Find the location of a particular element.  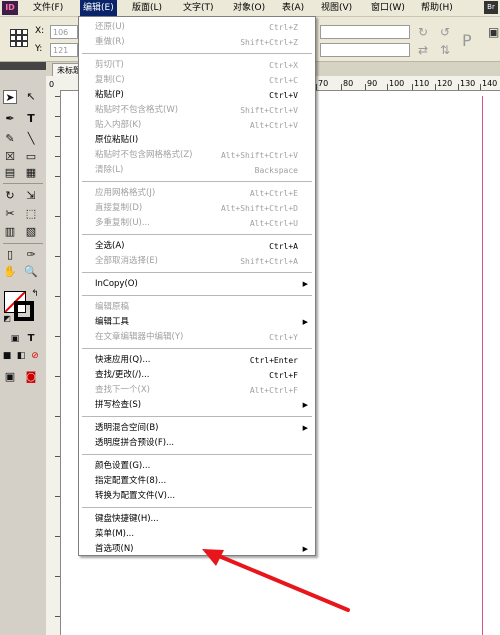

reference-p-icon: P is located at coordinates (467, 40).